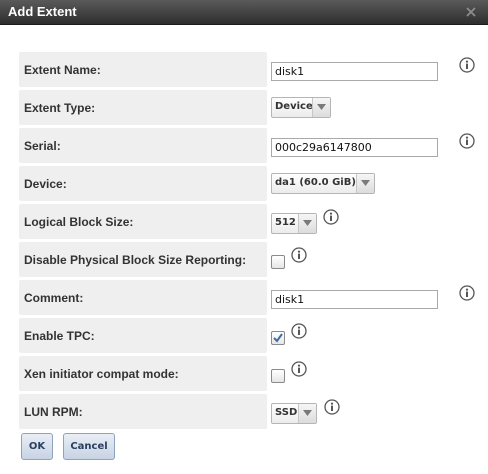 The width and height of the screenshot is (488, 474). What do you see at coordinates (59, 336) in the screenshot?
I see `enable-tpc-label: Enable TPC:` at bounding box center [59, 336].